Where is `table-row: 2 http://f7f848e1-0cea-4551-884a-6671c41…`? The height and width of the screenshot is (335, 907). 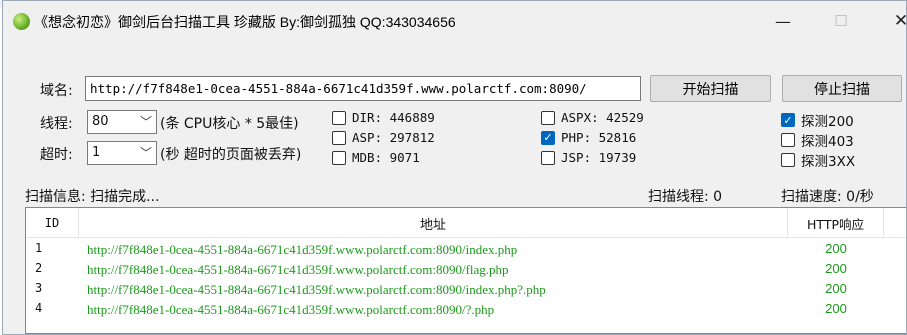
table-row: 2 http://f7f848e1-0cea-4551-884a-6671c41… is located at coordinates (466, 269).